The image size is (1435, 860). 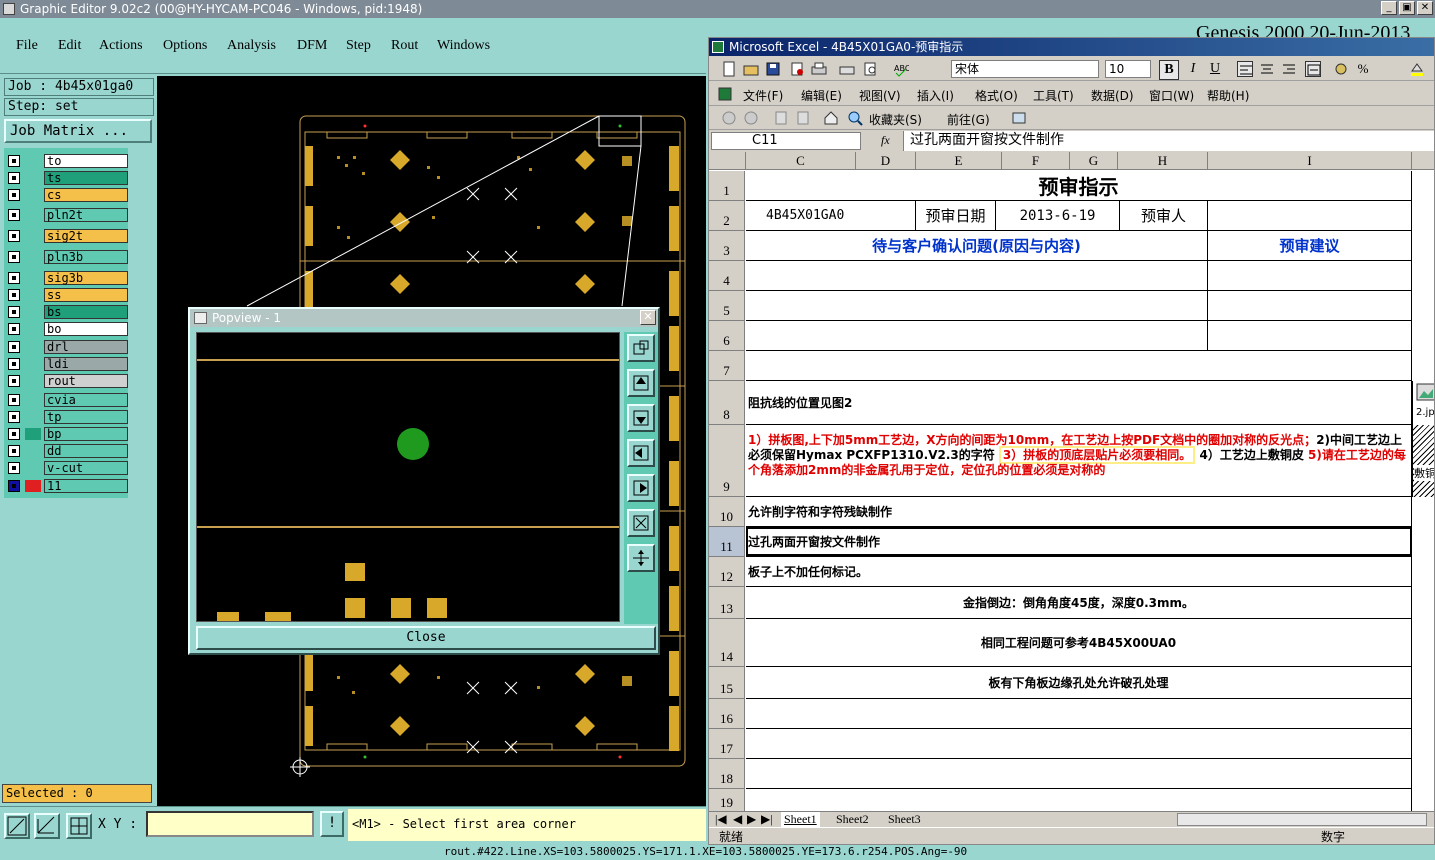 What do you see at coordinates (1079, 402) in the screenshot?
I see `impedance-note-cell: 阻抗线的位置见图2` at bounding box center [1079, 402].